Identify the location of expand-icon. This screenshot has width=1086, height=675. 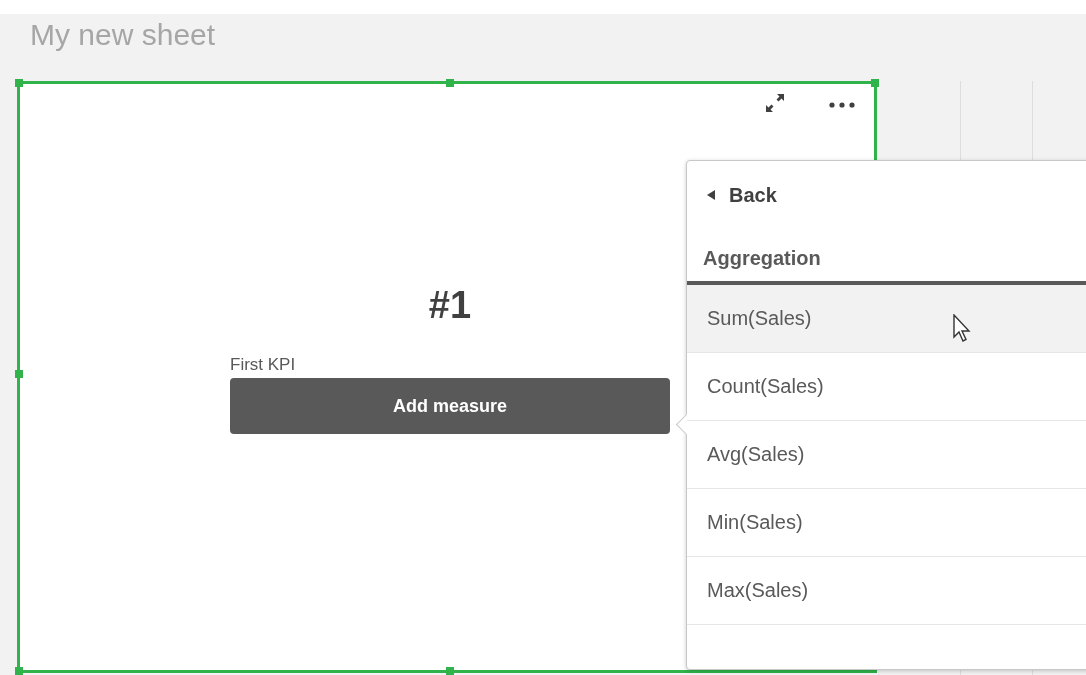
(775, 103).